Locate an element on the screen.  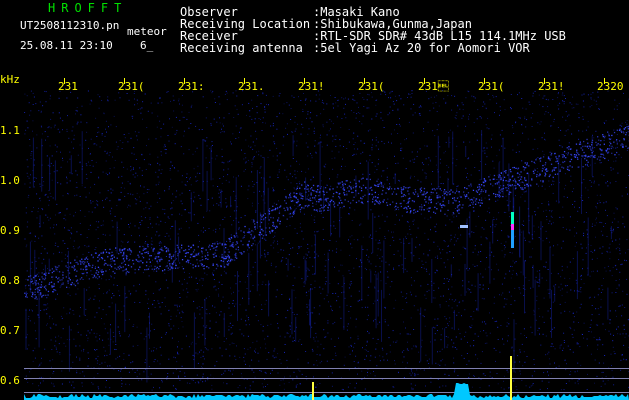
y-tick-label: 0.8 is located at coordinates (10, 280).